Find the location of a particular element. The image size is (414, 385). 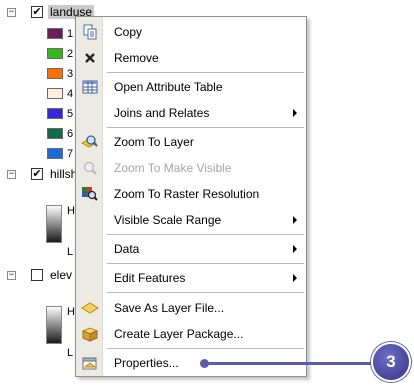

menu-item-zoom-to-layer: Zoom To Layer is located at coordinates (191, 142).